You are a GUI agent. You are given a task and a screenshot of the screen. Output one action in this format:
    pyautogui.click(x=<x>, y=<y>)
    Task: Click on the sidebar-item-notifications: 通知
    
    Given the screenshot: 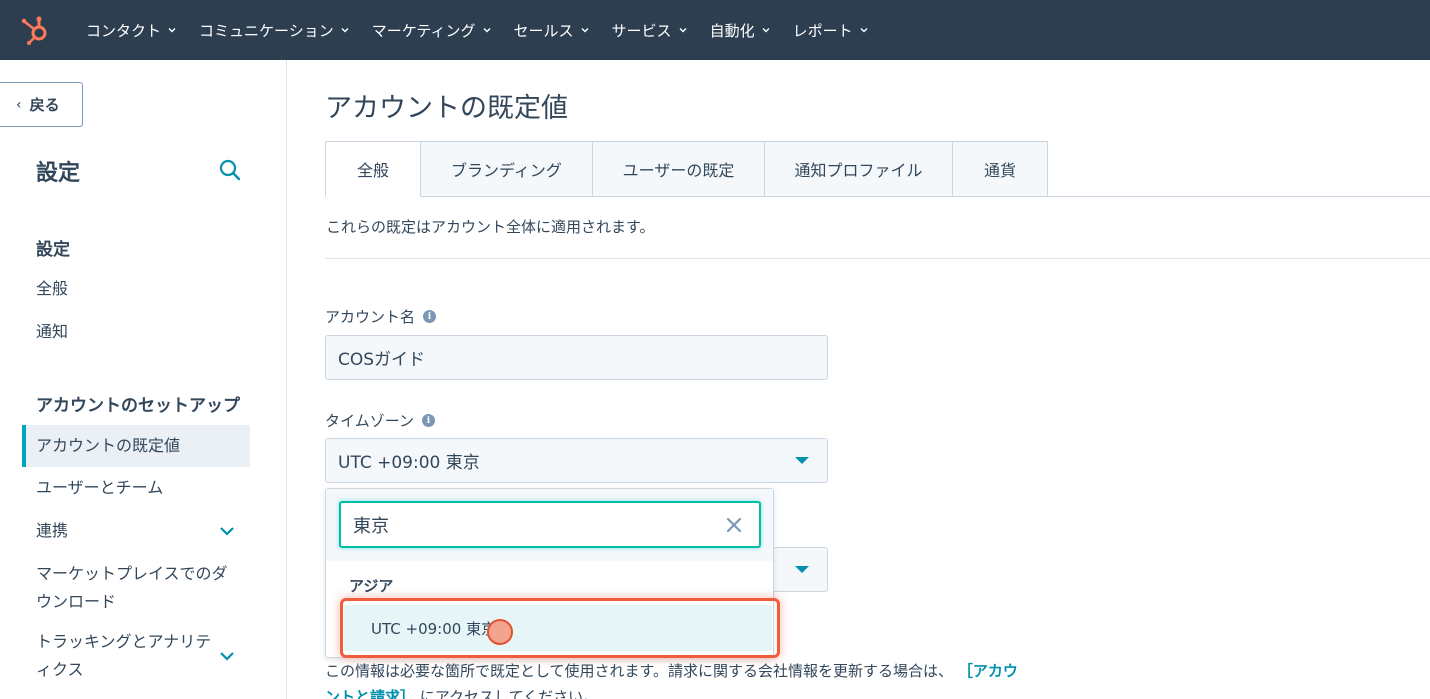 What is the action you would take?
    pyautogui.click(x=52, y=332)
    